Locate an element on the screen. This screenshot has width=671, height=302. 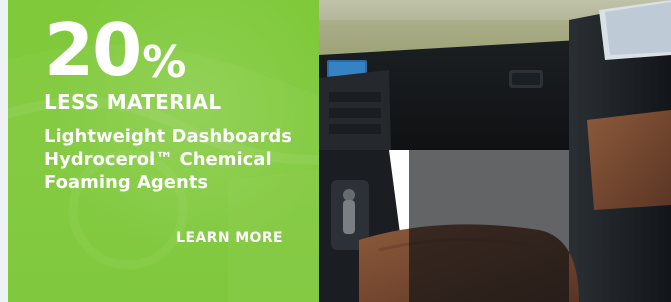
headline: 20 % is located at coordinates (115, 50).